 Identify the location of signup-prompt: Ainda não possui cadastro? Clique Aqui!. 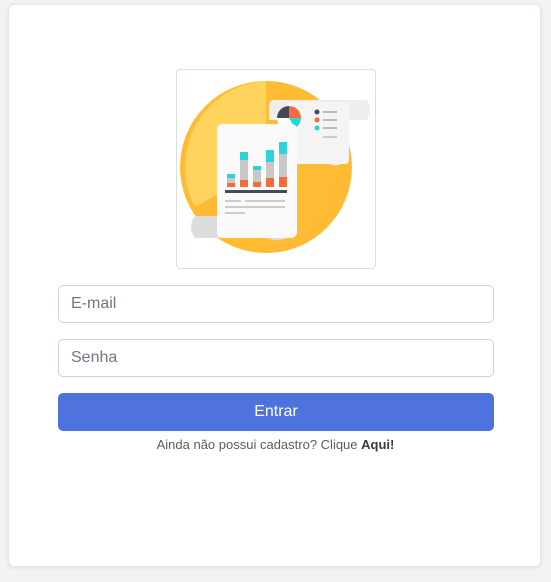
(275, 444).